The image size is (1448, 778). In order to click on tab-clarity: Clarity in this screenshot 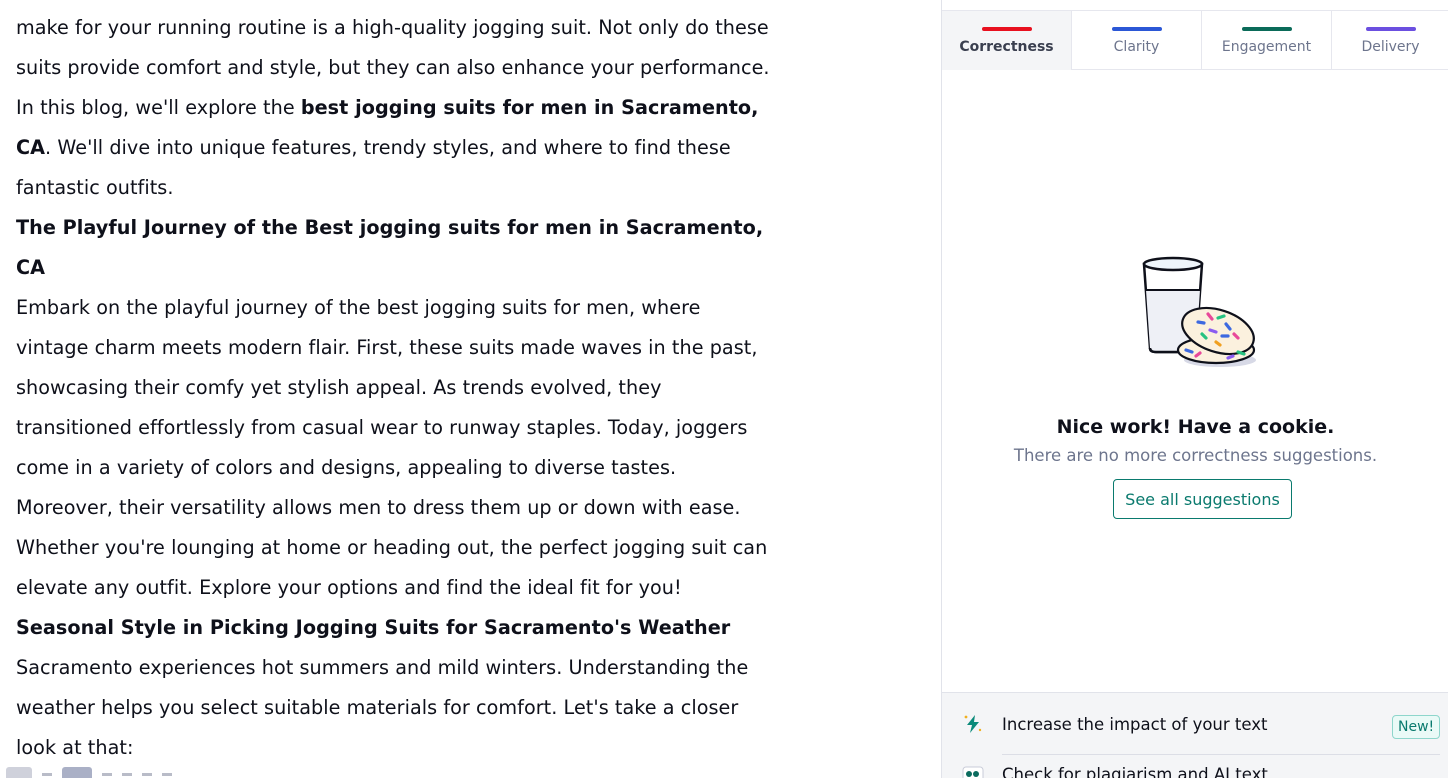, I will do `click(1137, 40)`.